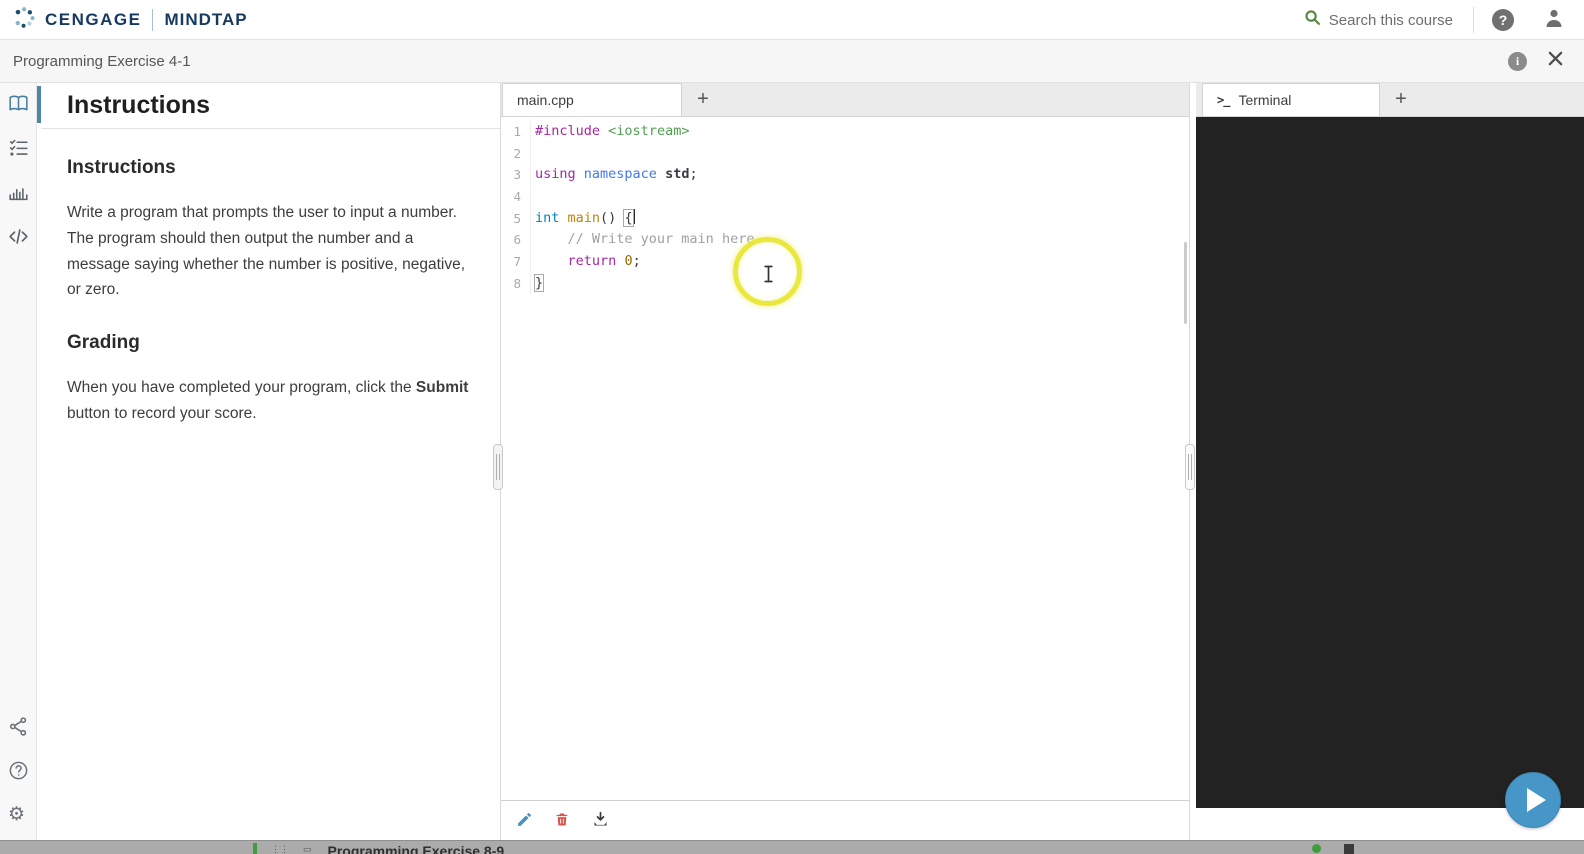 The image size is (1584, 854). What do you see at coordinates (1473, 20) in the screenshot?
I see `topbar-divider` at bounding box center [1473, 20].